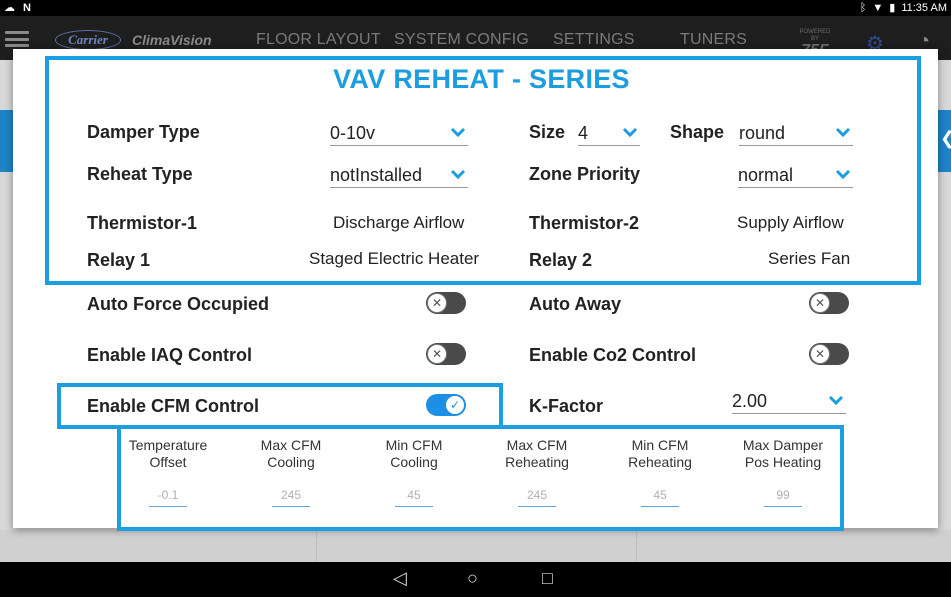 The height and width of the screenshot is (597, 951). Describe the element at coordinates (783, 496) in the screenshot. I see `max-damper-pos-heating-input: 99` at that location.